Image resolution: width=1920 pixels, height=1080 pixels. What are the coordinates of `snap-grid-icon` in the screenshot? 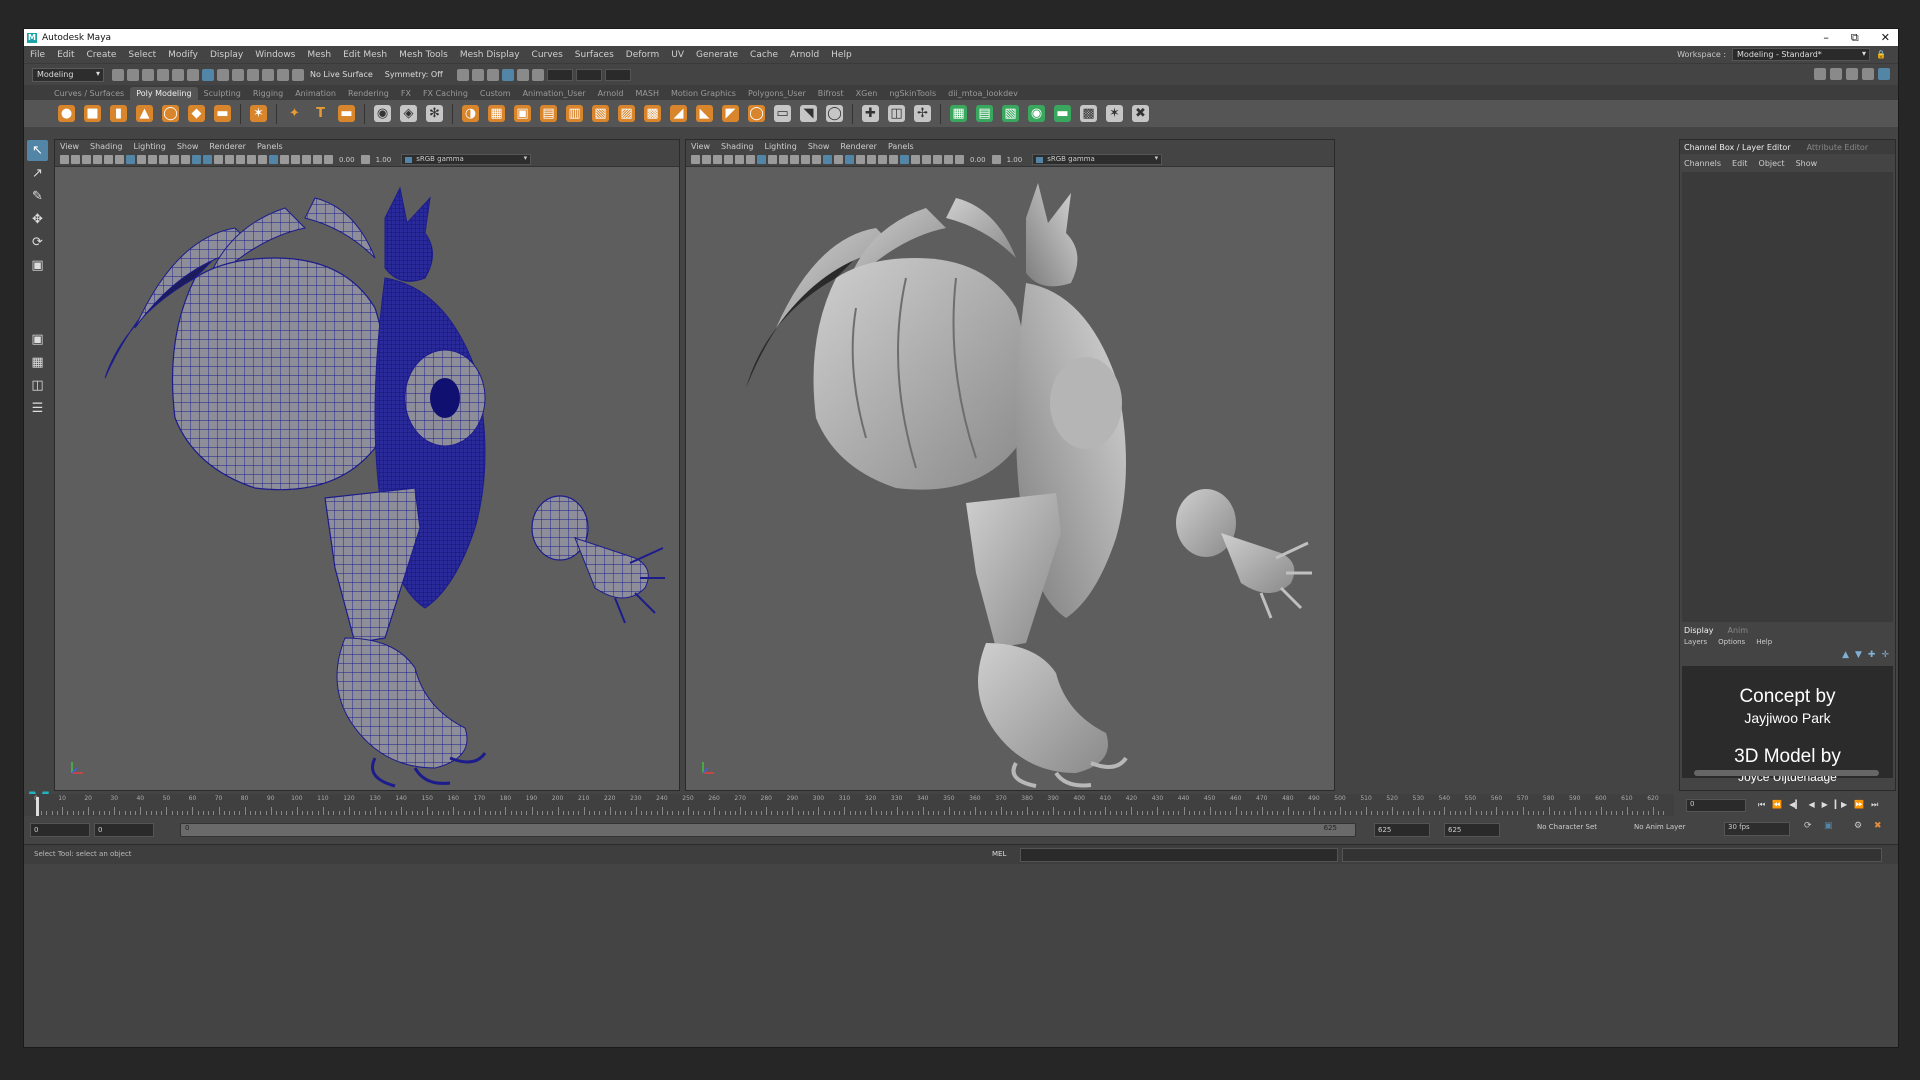 It's located at (238, 74).